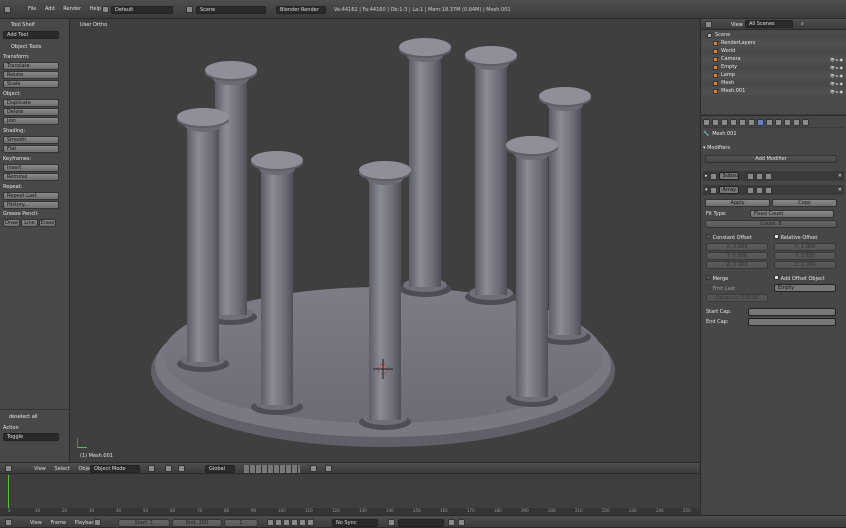 The height and width of the screenshot is (528, 846). What do you see at coordinates (737, 203) in the screenshot?
I see `apply-button: Apply` at bounding box center [737, 203].